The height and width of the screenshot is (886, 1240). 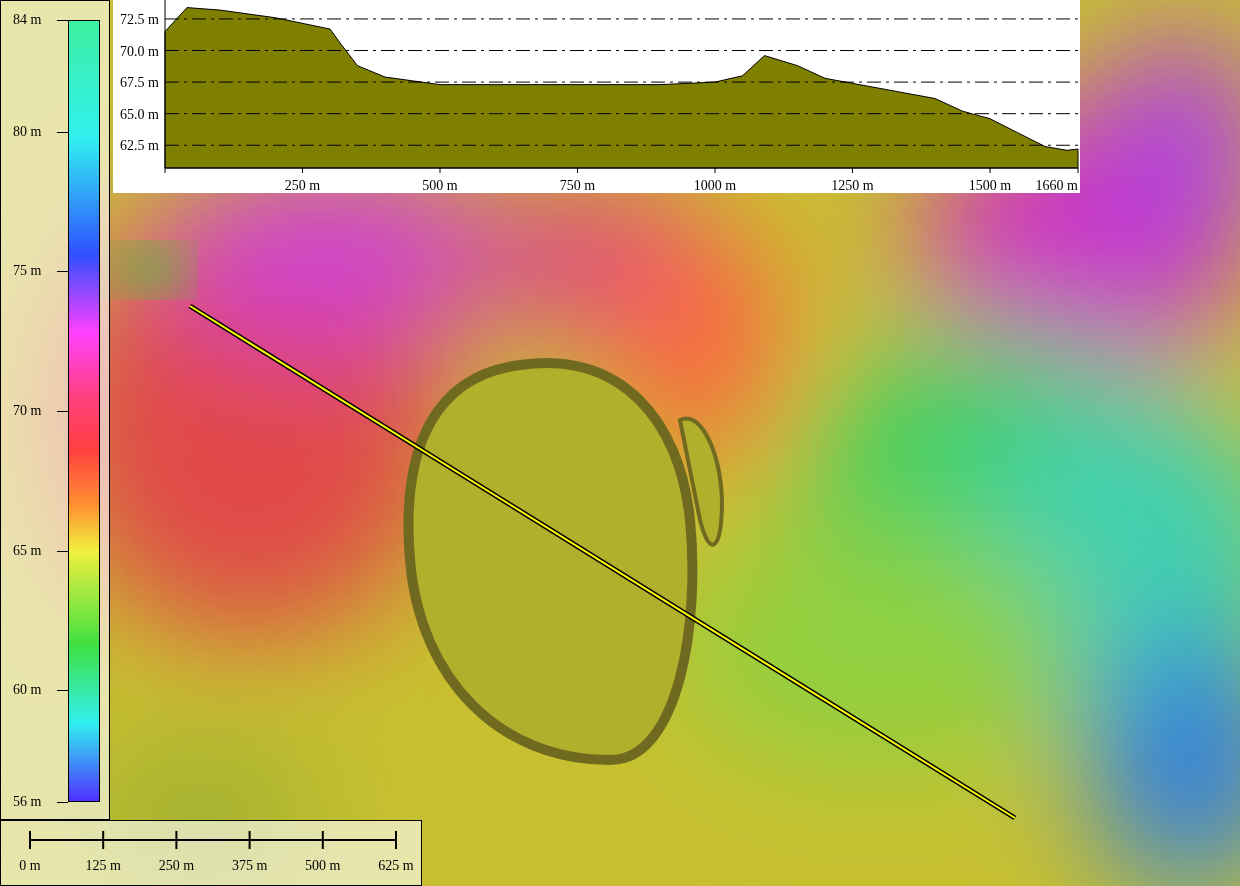 What do you see at coordinates (323, 866) in the screenshot?
I see `scale-label: 500 m` at bounding box center [323, 866].